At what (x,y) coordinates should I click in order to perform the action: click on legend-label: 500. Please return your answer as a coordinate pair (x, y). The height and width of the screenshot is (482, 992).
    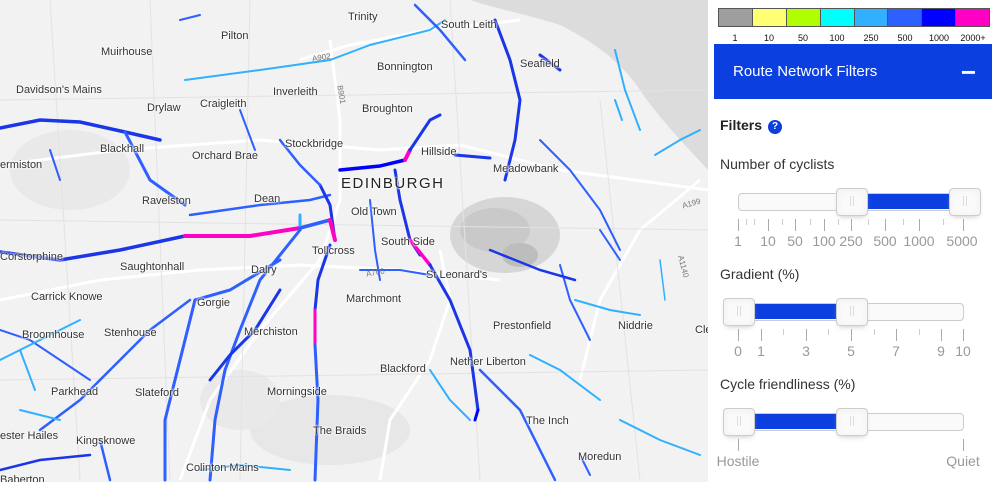
    Looking at the image, I should click on (905, 38).